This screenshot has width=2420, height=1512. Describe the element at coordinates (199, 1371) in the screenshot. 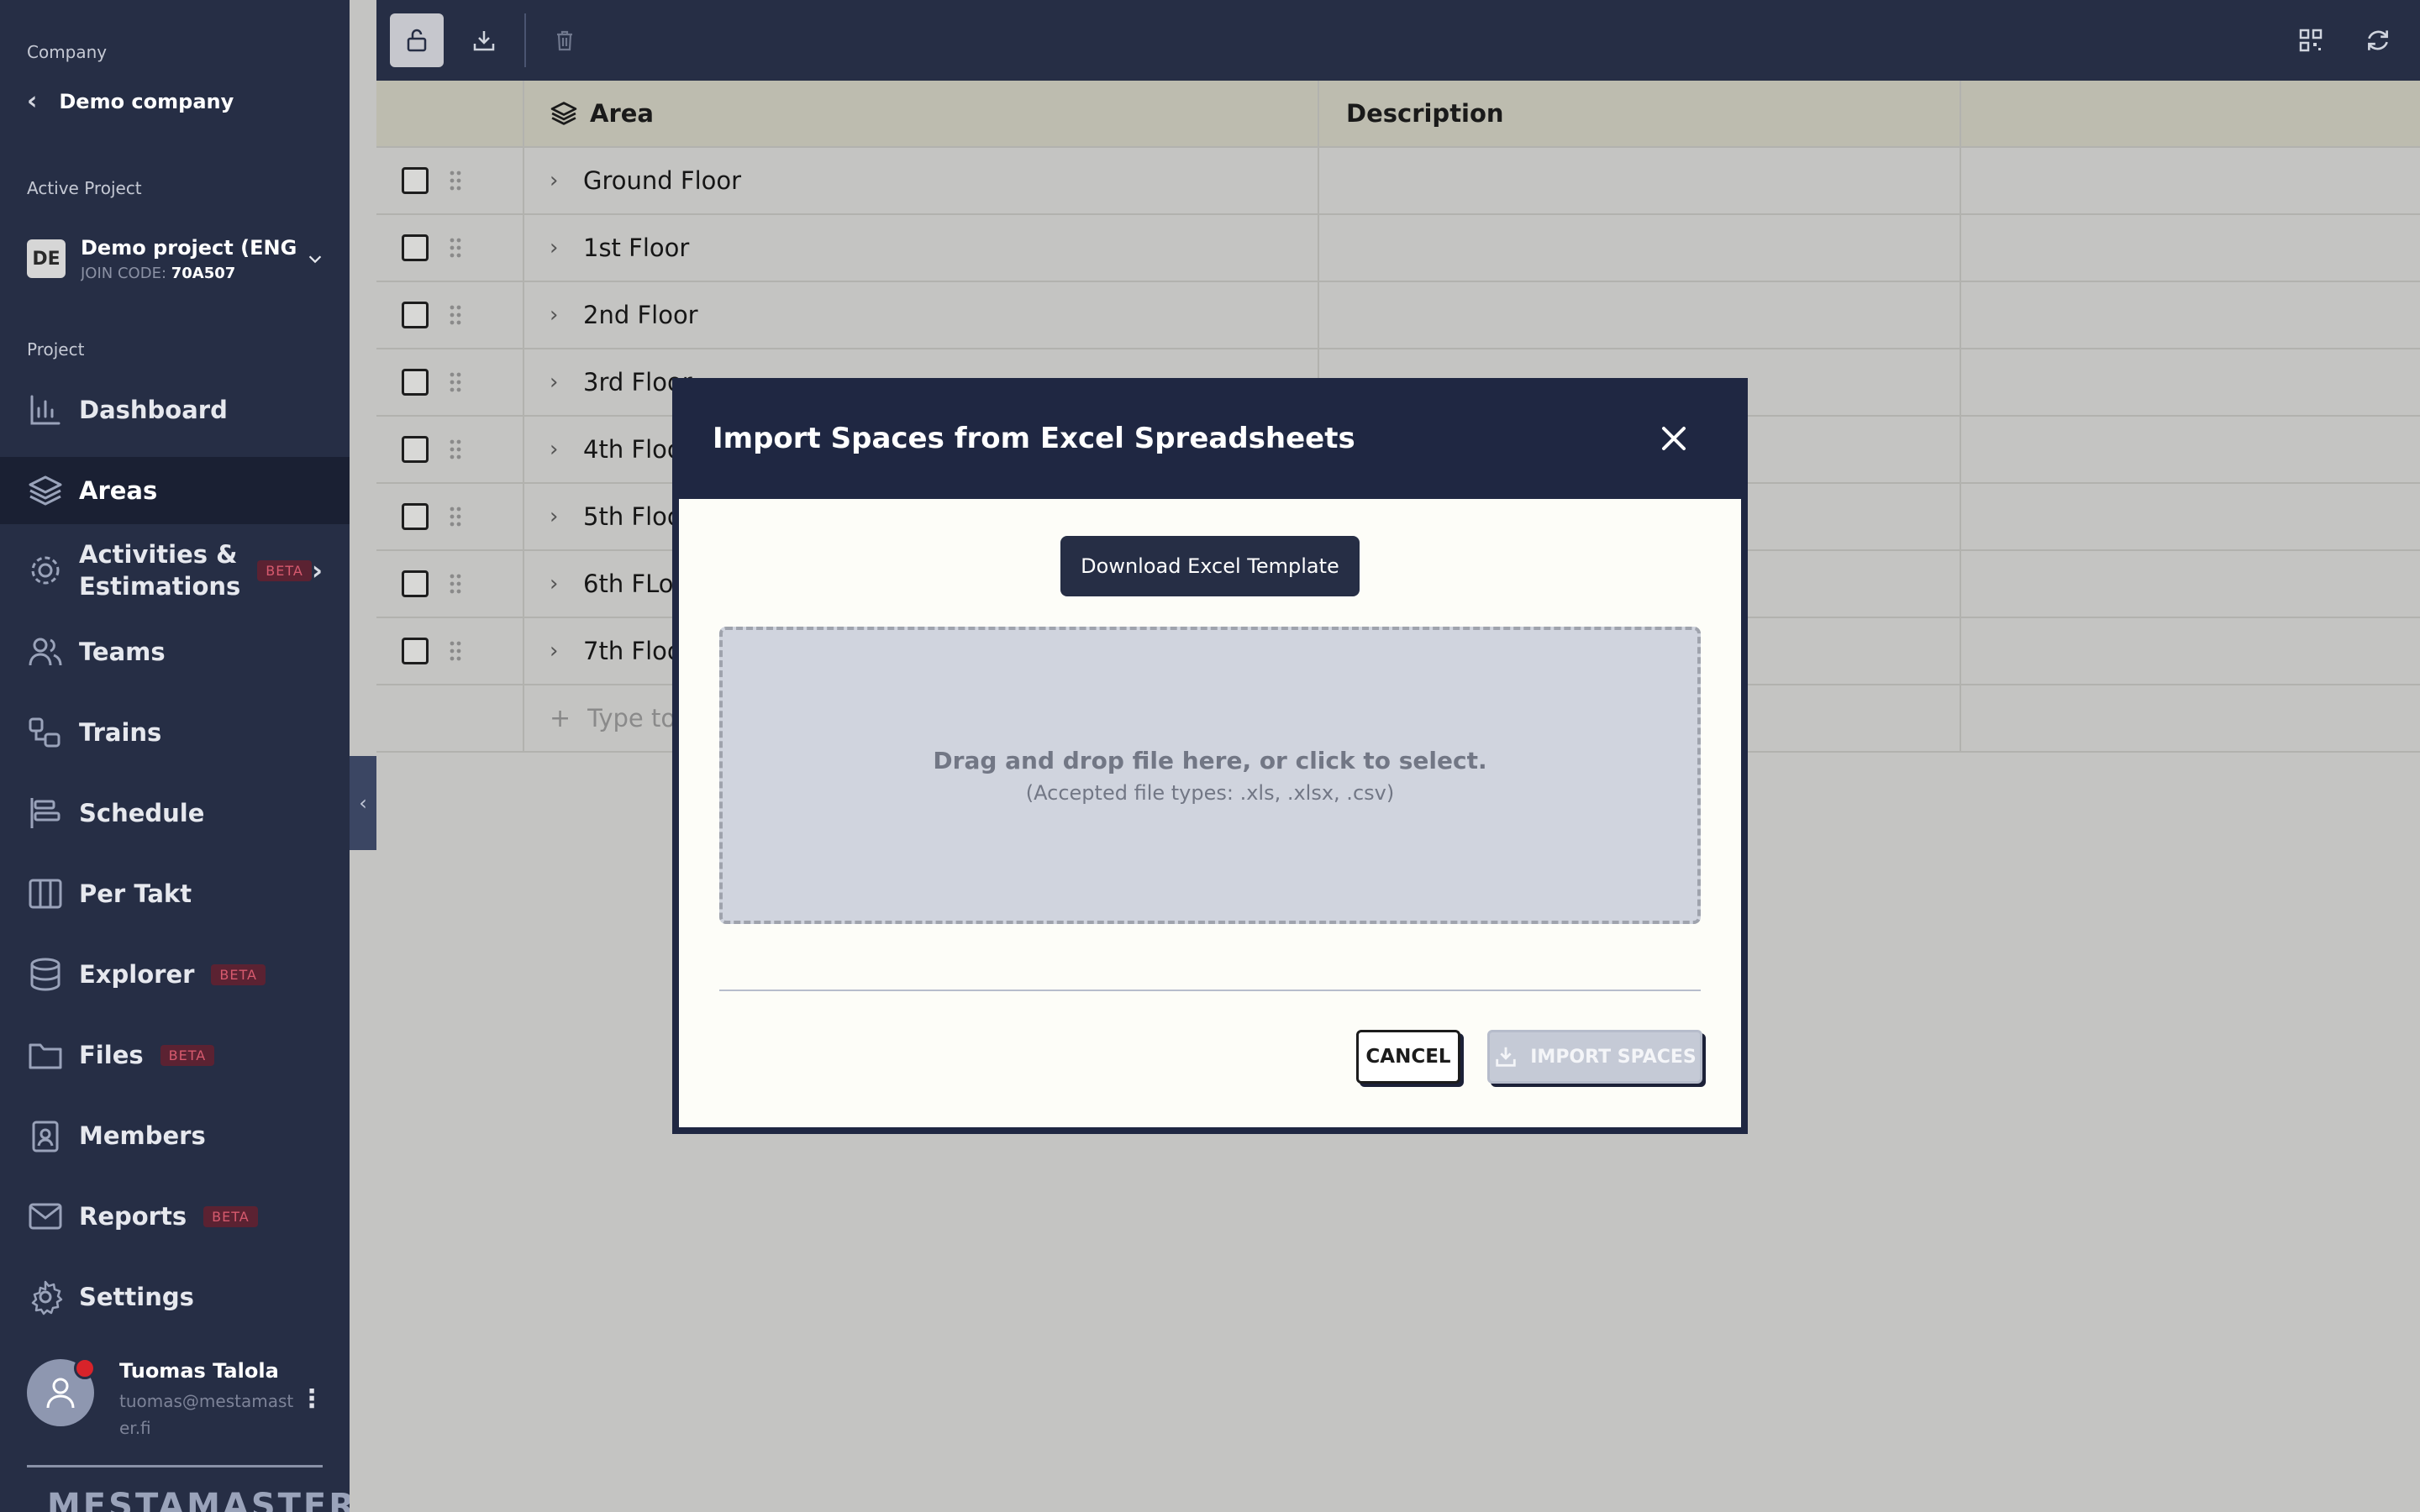

I see `user-name: Tuomas Talola` at that location.